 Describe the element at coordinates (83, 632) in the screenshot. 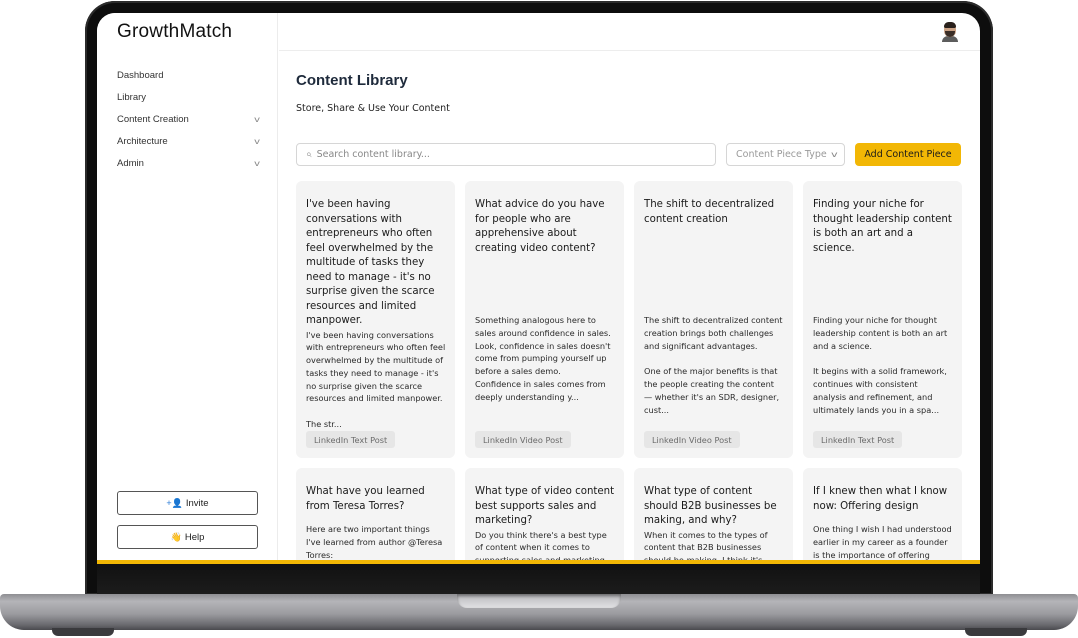

I see `laptop-foot-left` at that location.